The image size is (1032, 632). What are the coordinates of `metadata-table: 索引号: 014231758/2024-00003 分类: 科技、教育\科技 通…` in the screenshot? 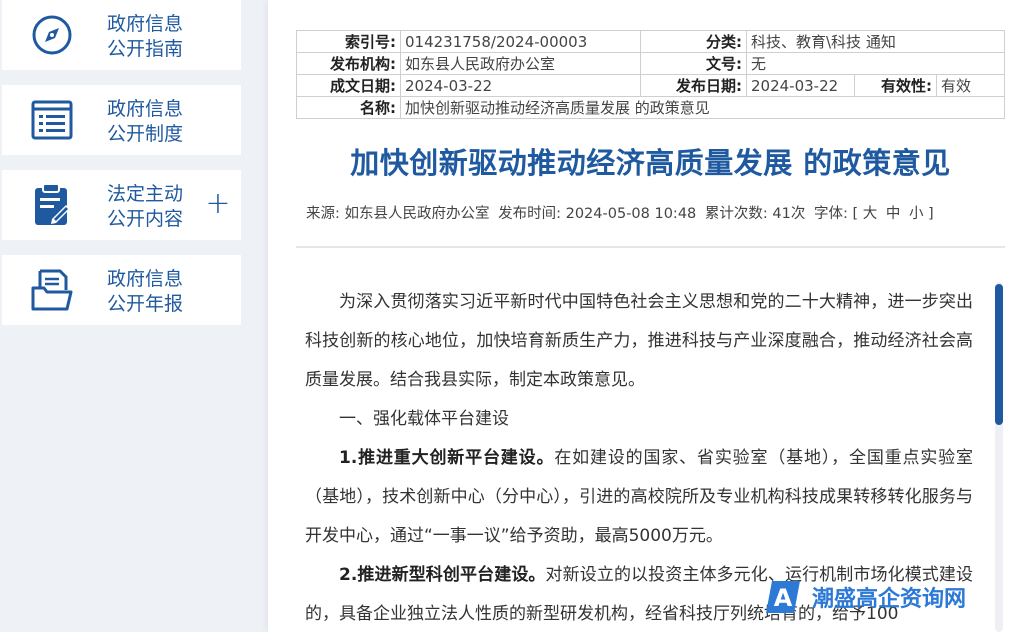 It's located at (650, 74).